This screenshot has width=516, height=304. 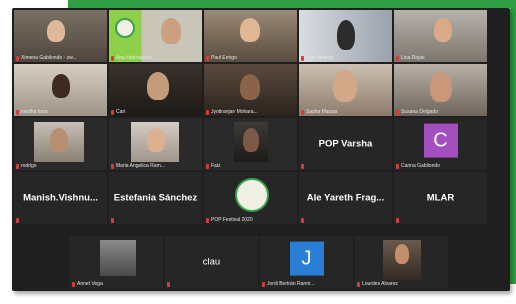 What do you see at coordinates (306, 258) in the screenshot?
I see `avatar: J` at bounding box center [306, 258].